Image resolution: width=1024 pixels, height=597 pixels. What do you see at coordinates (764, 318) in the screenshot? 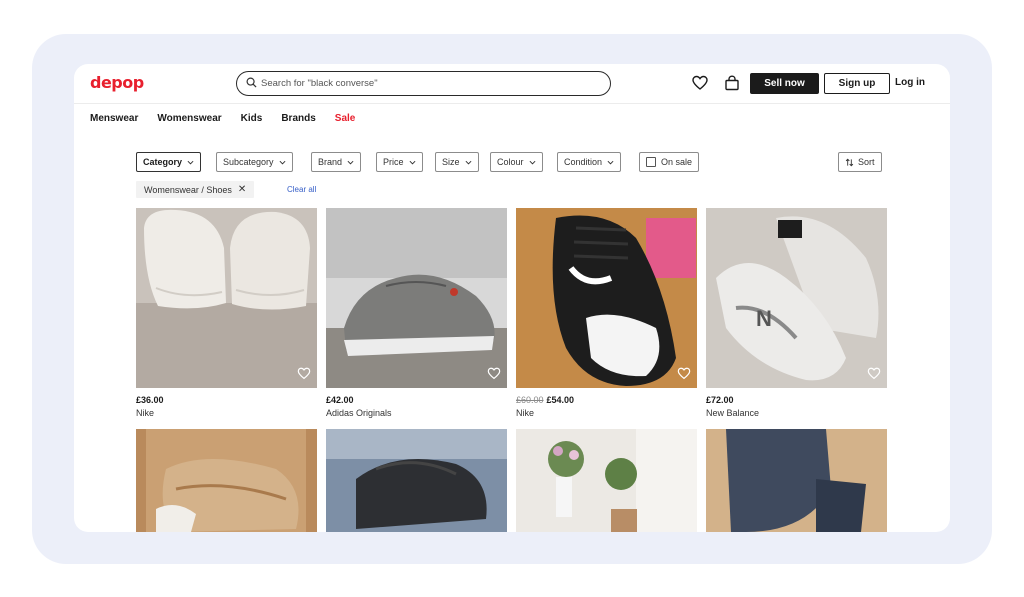
I see `svg-text: N` at bounding box center [764, 318].